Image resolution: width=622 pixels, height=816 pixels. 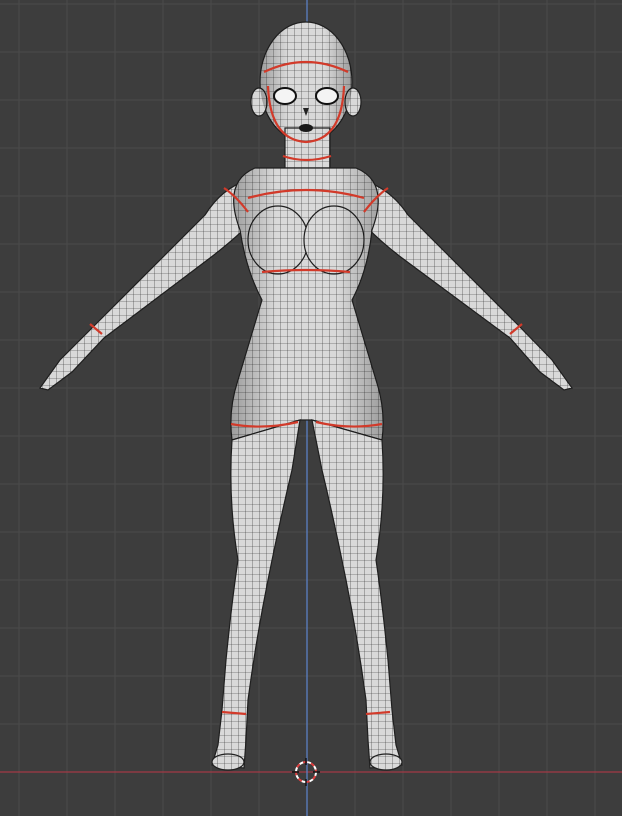 I want to click on eye-right, so click(x=327, y=96).